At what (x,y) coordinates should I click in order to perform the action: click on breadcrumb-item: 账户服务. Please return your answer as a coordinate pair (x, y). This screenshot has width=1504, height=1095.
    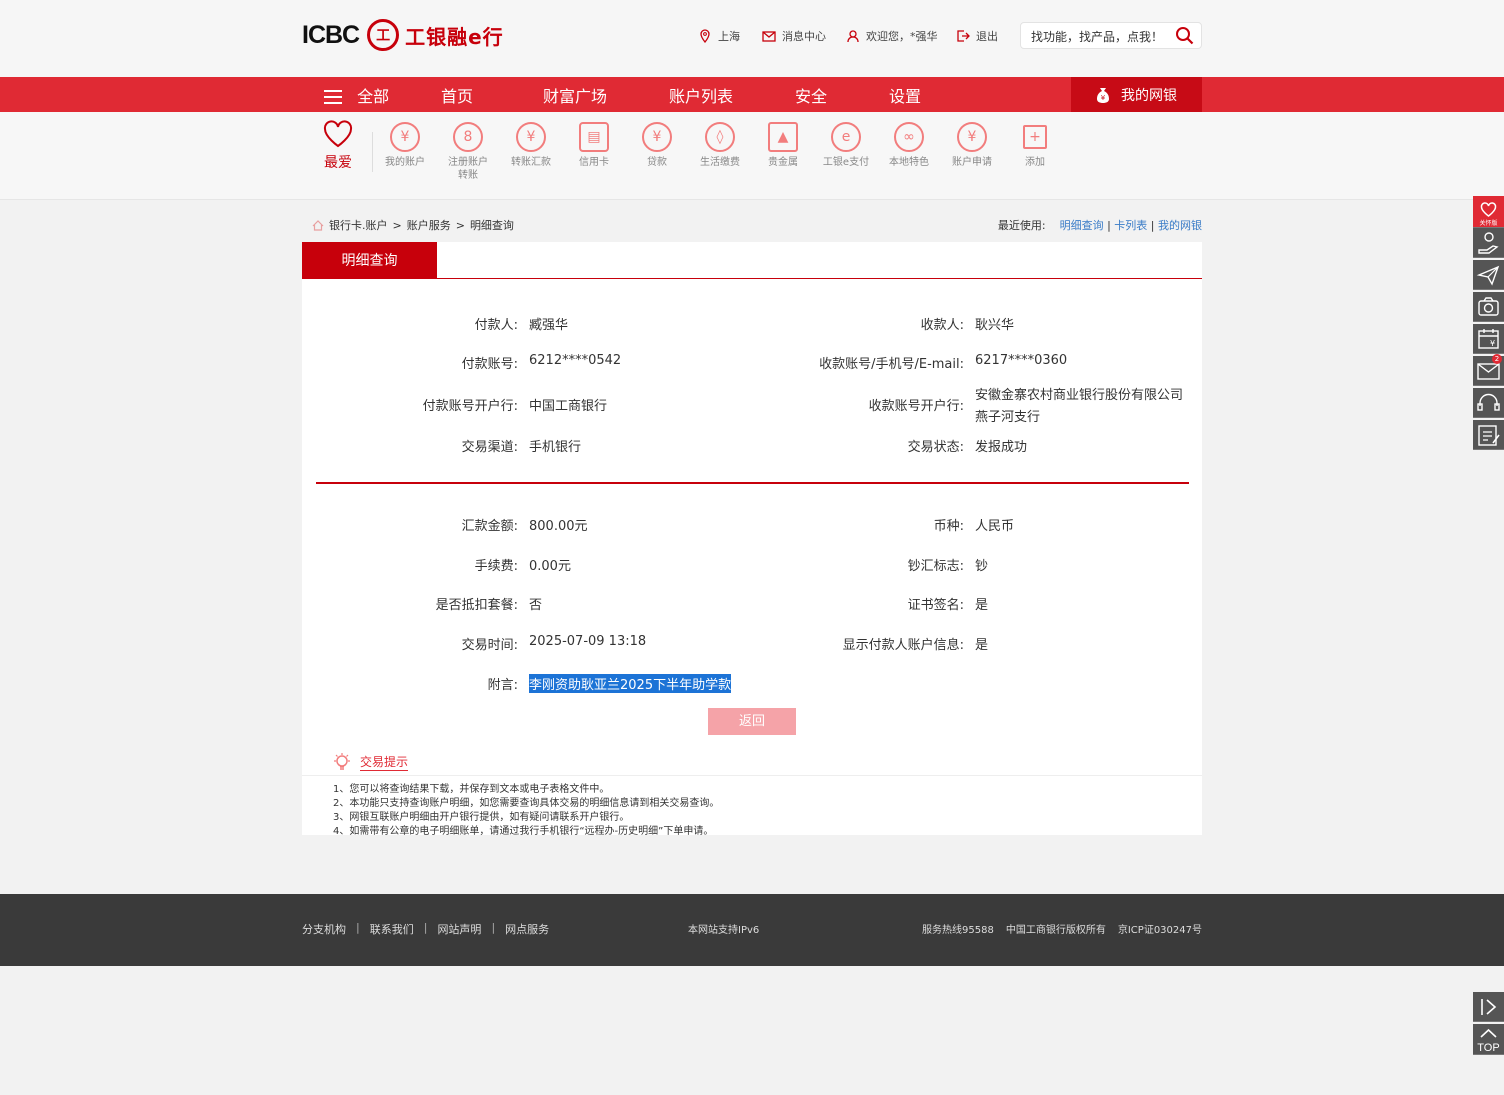
    Looking at the image, I should click on (429, 225).